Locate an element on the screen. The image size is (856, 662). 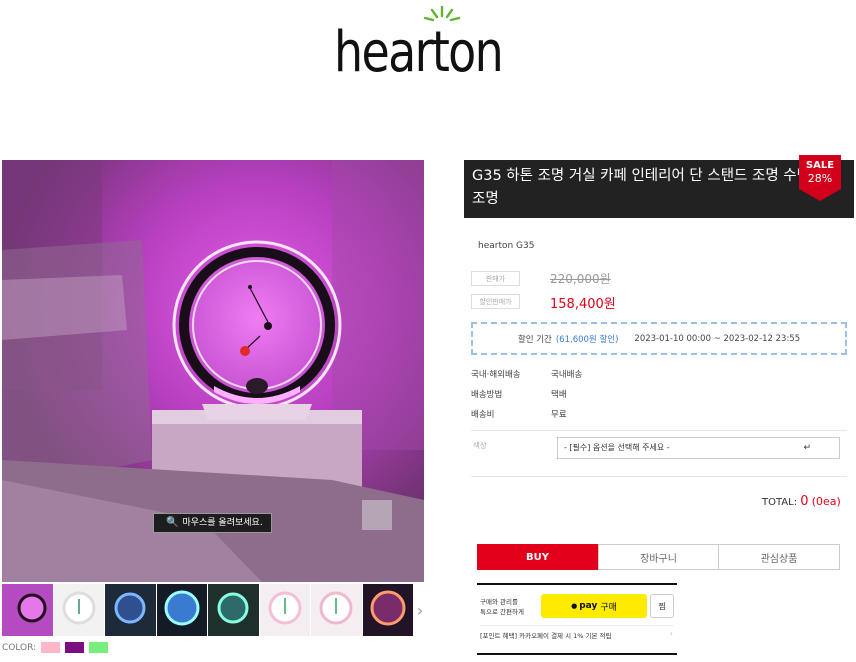
thumbnail-strip: › is located at coordinates (214, 610).